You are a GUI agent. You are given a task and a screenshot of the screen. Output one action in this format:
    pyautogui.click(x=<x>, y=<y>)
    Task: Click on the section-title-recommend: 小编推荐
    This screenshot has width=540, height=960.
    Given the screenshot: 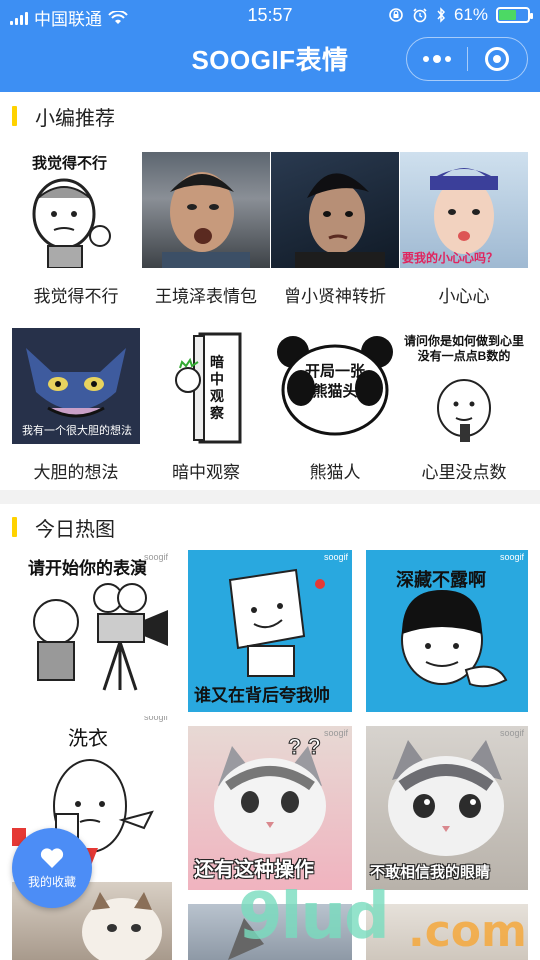 What is the action you would take?
    pyautogui.click(x=75, y=118)
    